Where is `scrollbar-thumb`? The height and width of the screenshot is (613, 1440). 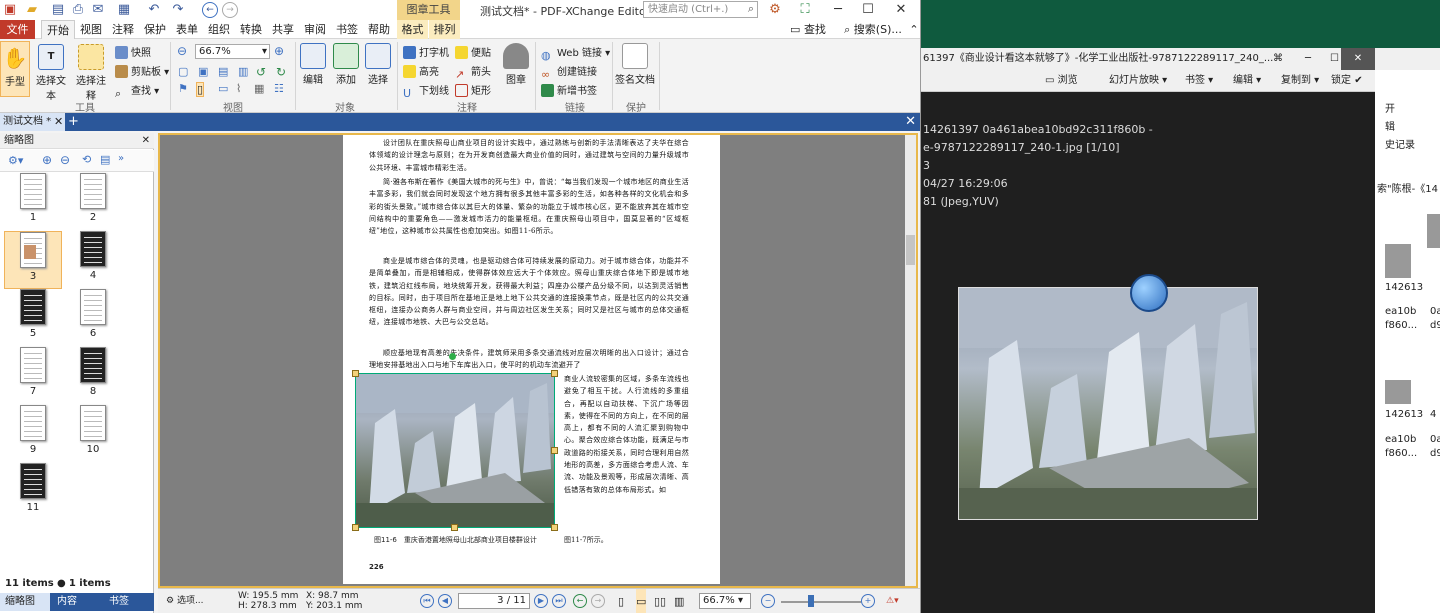 scrollbar-thumb is located at coordinates (910, 250).